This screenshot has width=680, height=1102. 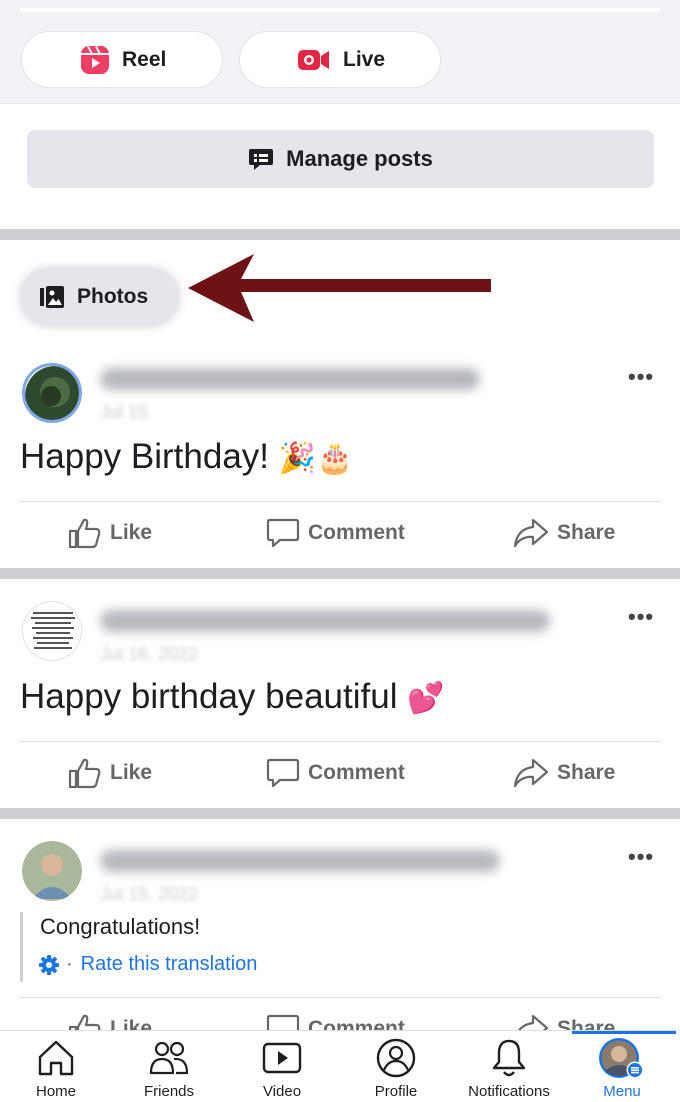 I want to click on bell-icon, so click(x=509, y=1058).